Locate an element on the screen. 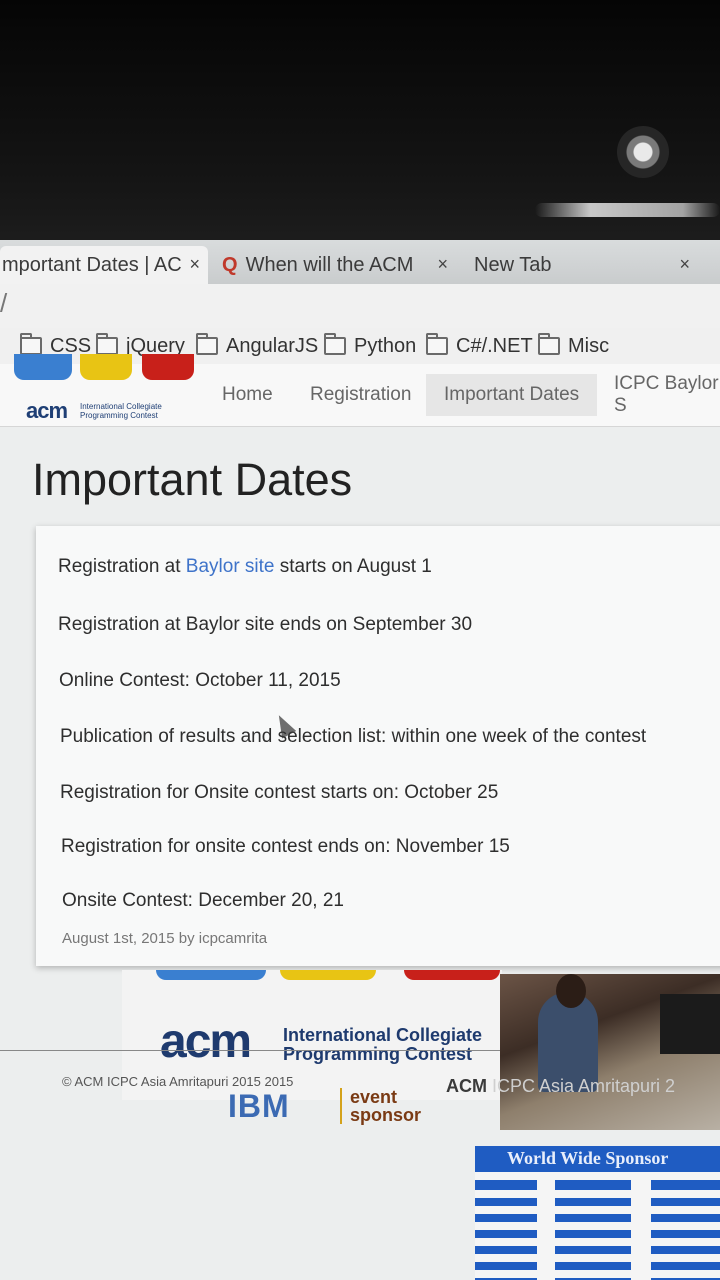 The height and width of the screenshot is (1280, 720). text: Registration at is located at coordinates (122, 566).